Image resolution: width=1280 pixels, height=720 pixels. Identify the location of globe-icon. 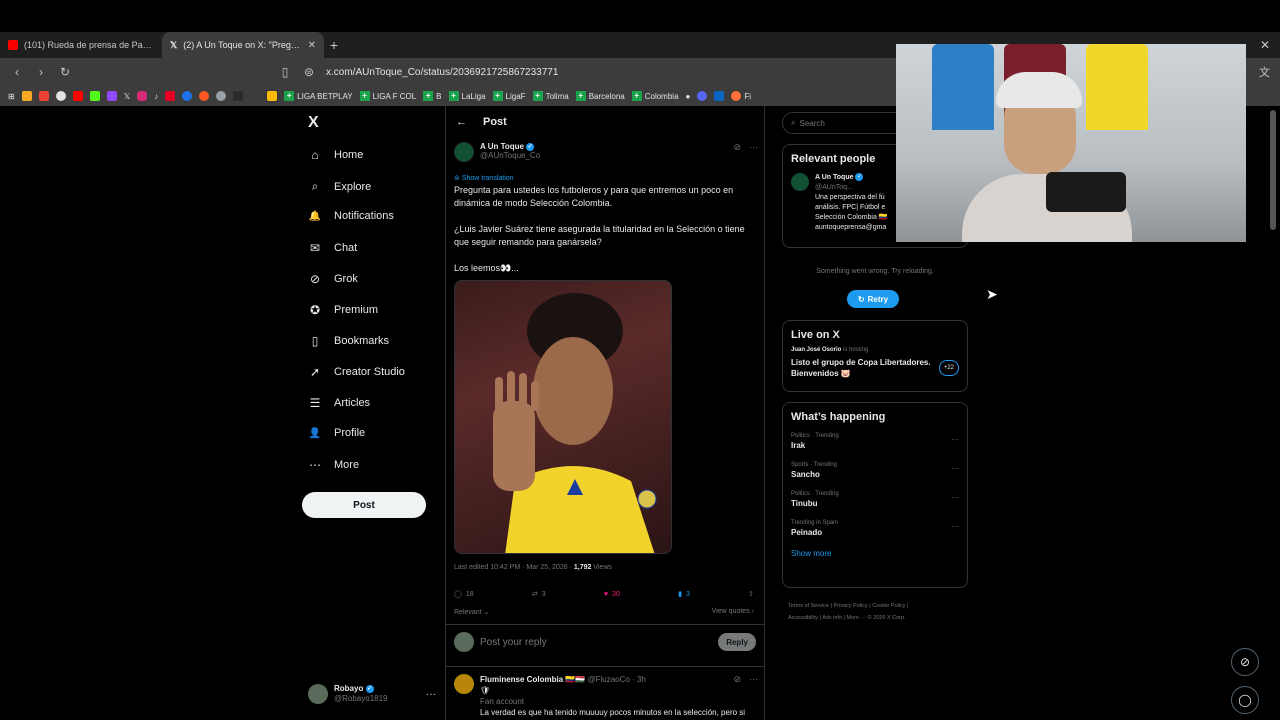
(221, 96).